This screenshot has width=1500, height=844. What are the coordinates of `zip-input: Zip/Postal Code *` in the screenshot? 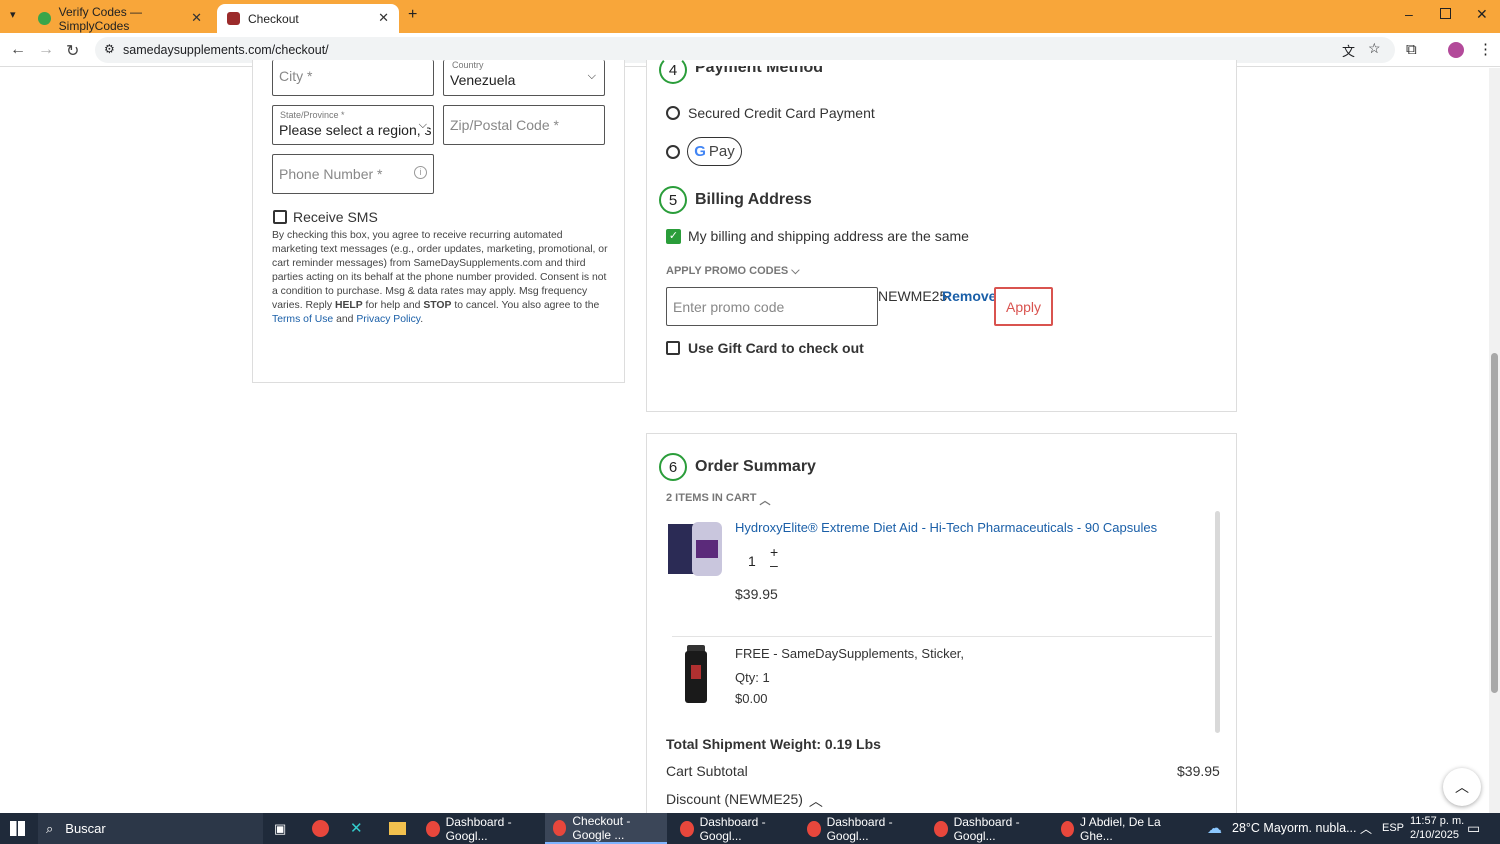 It's located at (524, 125).